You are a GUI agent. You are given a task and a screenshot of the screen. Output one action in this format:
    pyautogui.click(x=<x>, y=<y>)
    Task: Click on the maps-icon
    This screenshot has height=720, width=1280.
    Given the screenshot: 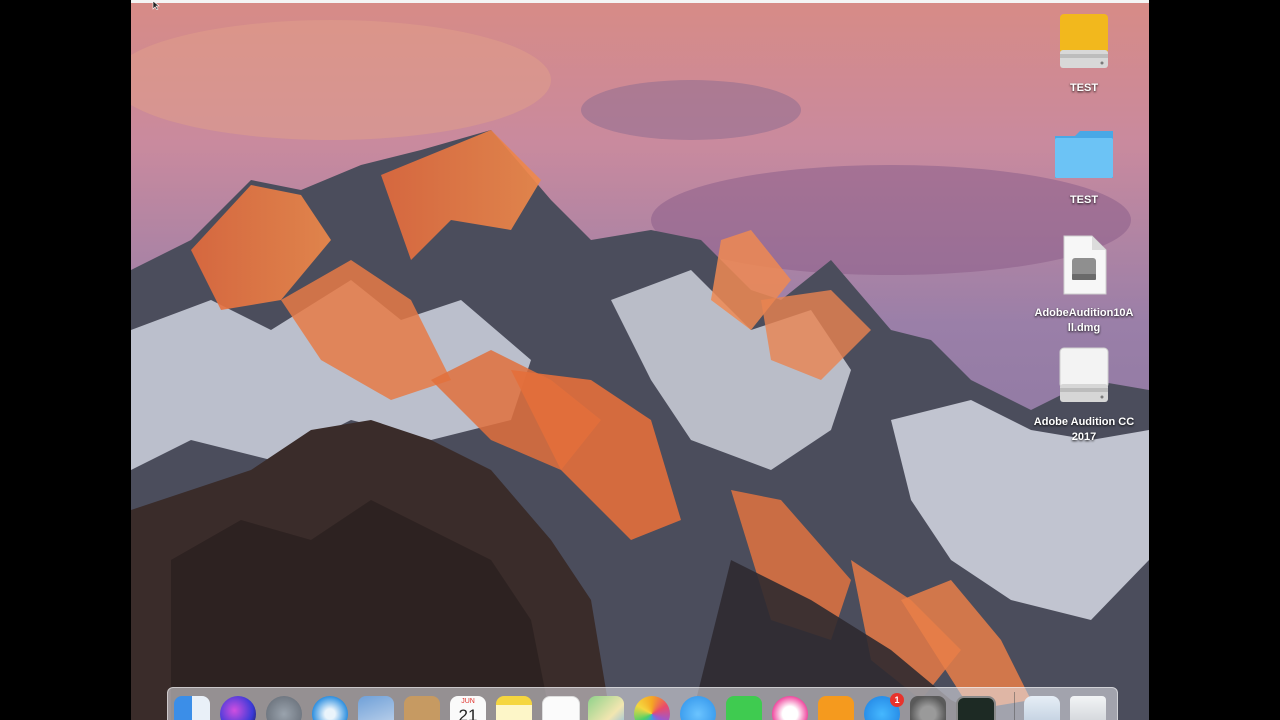 What is the action you would take?
    pyautogui.click(x=606, y=708)
    